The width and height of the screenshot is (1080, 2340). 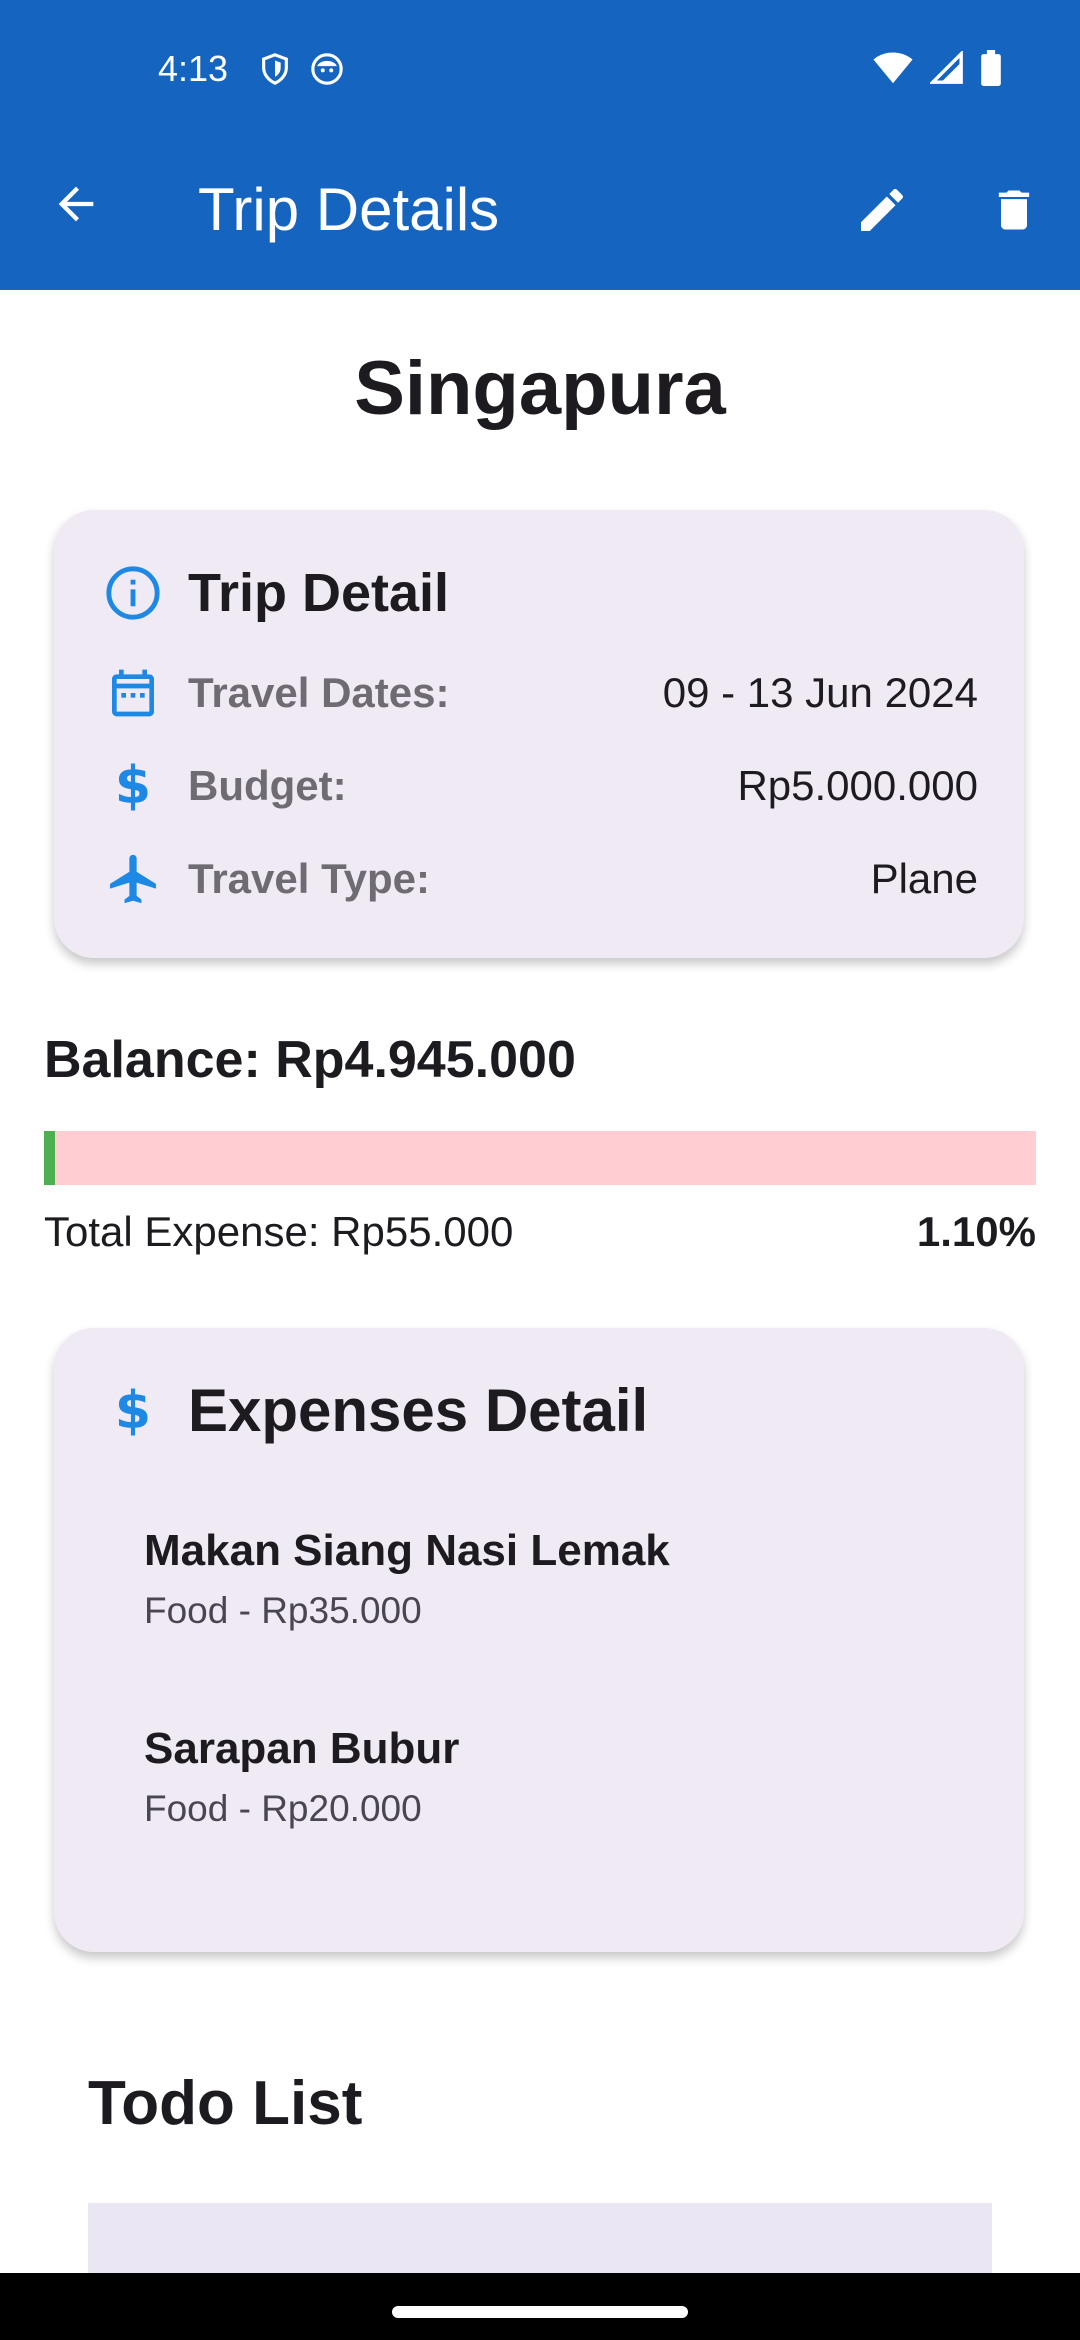 I want to click on detail-value: 09 - 13 Jun 2024, so click(x=820, y=692).